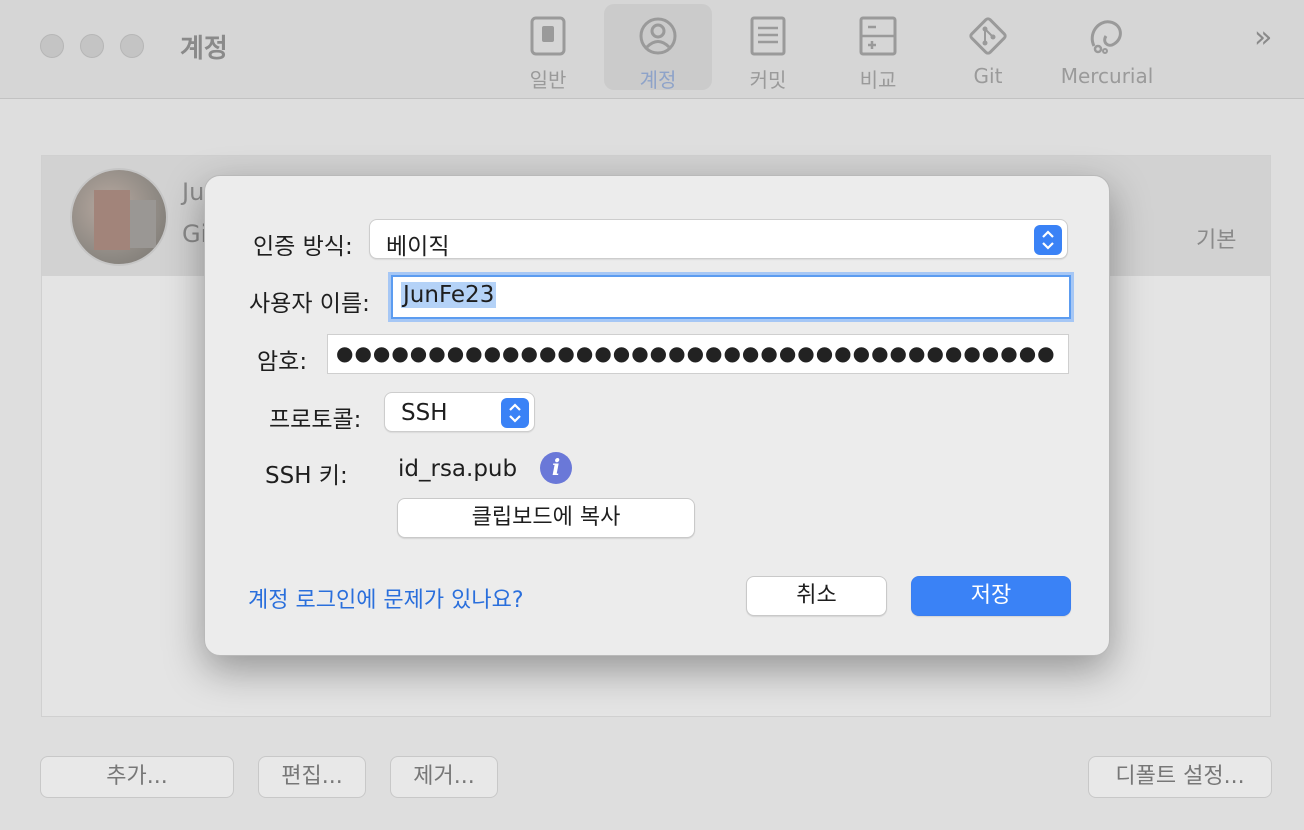 This screenshot has height=830, width=1304. I want to click on mercurial-icon, so click(1106, 37).